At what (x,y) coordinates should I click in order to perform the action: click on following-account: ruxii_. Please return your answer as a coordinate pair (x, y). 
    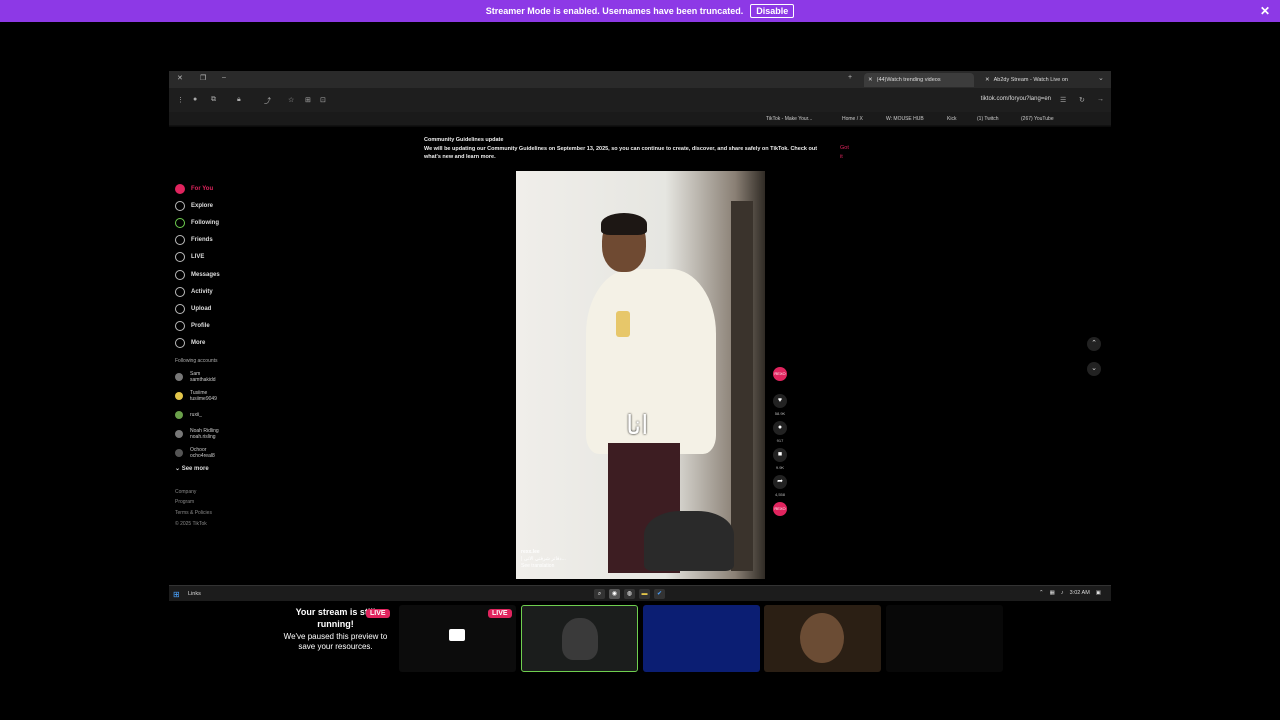
    Looking at the image, I should click on (217, 415).